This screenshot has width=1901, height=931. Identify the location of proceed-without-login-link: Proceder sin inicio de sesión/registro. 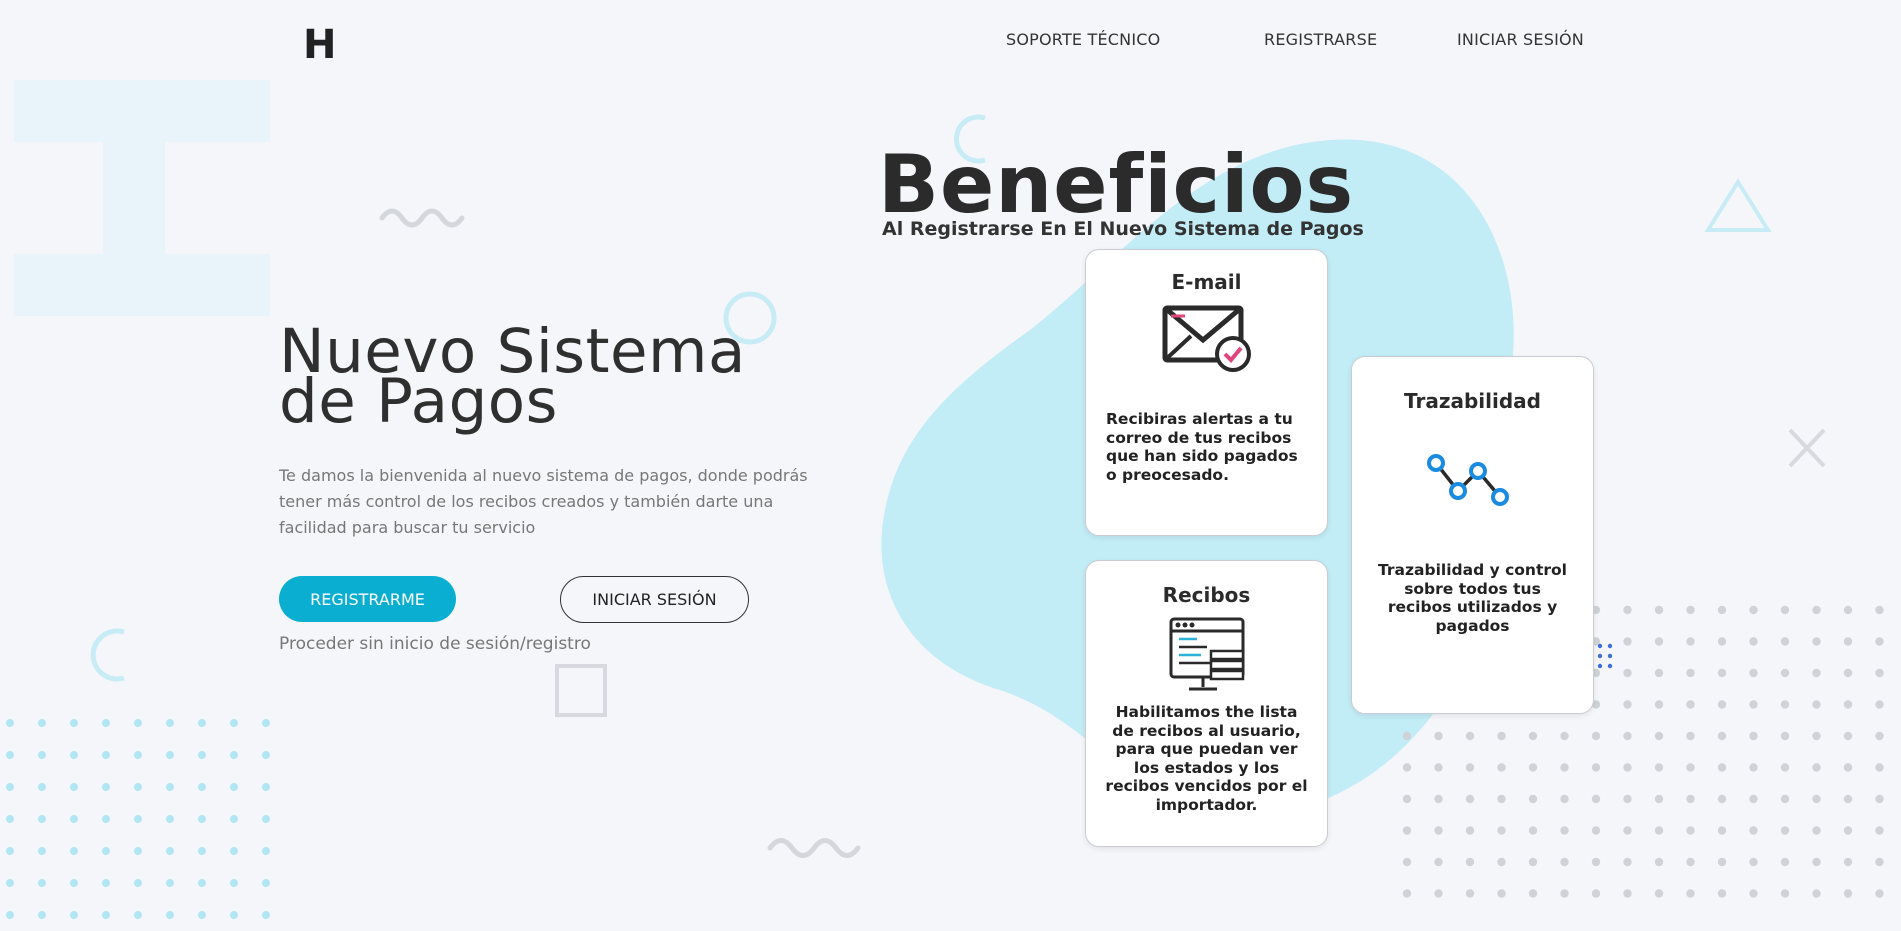
(435, 644).